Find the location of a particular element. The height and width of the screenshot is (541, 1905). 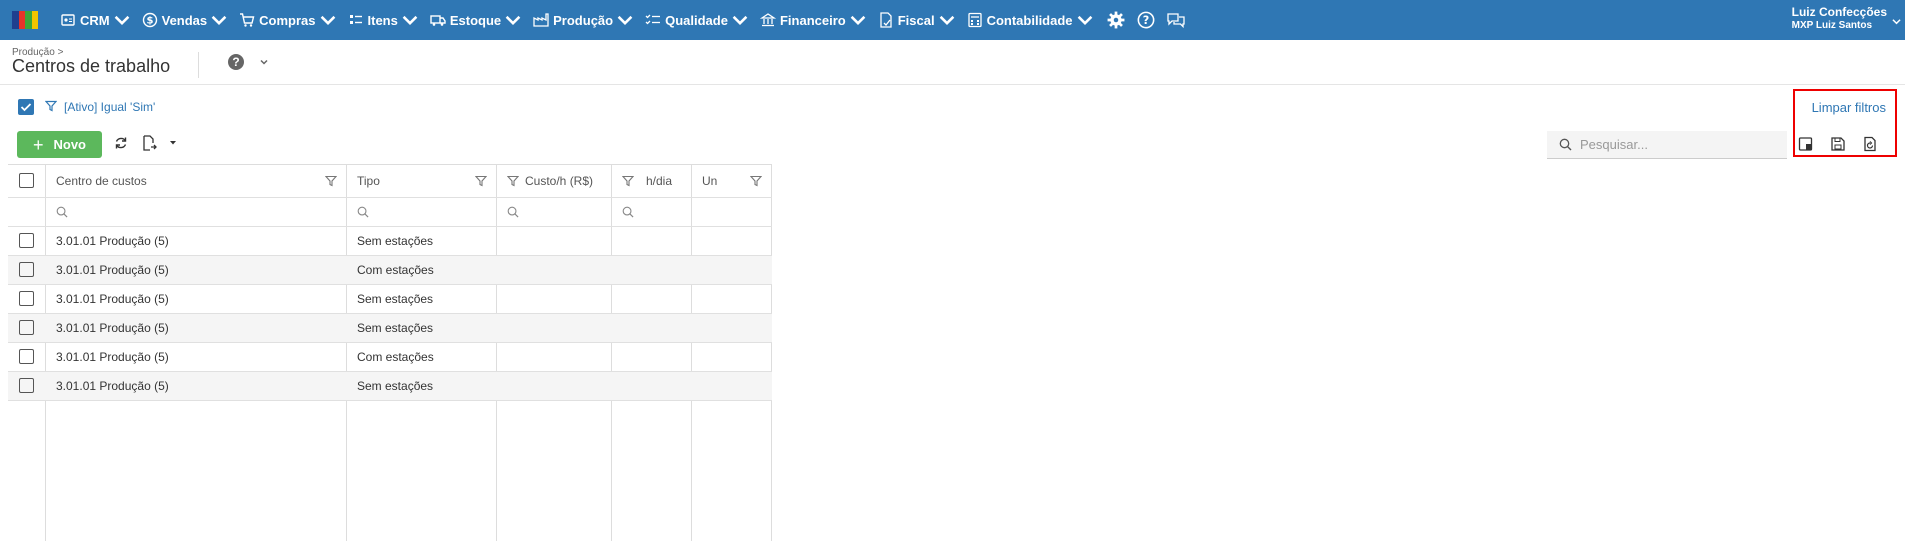

layout-view-icon is located at coordinates (1806, 144).